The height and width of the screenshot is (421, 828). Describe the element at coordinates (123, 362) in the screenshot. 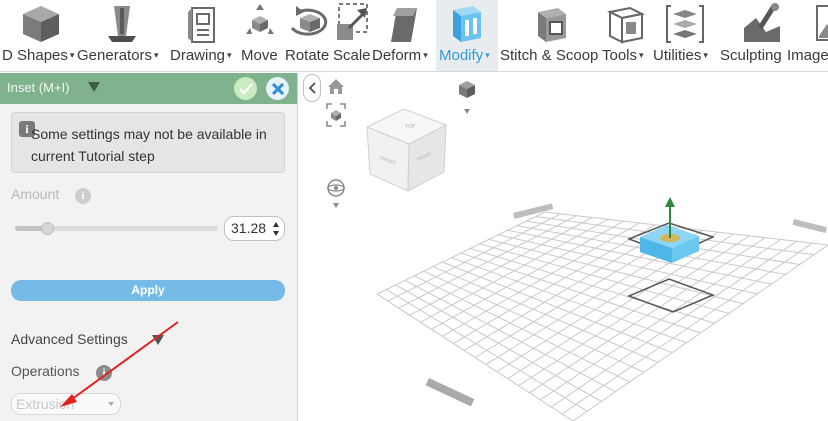

I see `annotation-arrow-line` at that location.